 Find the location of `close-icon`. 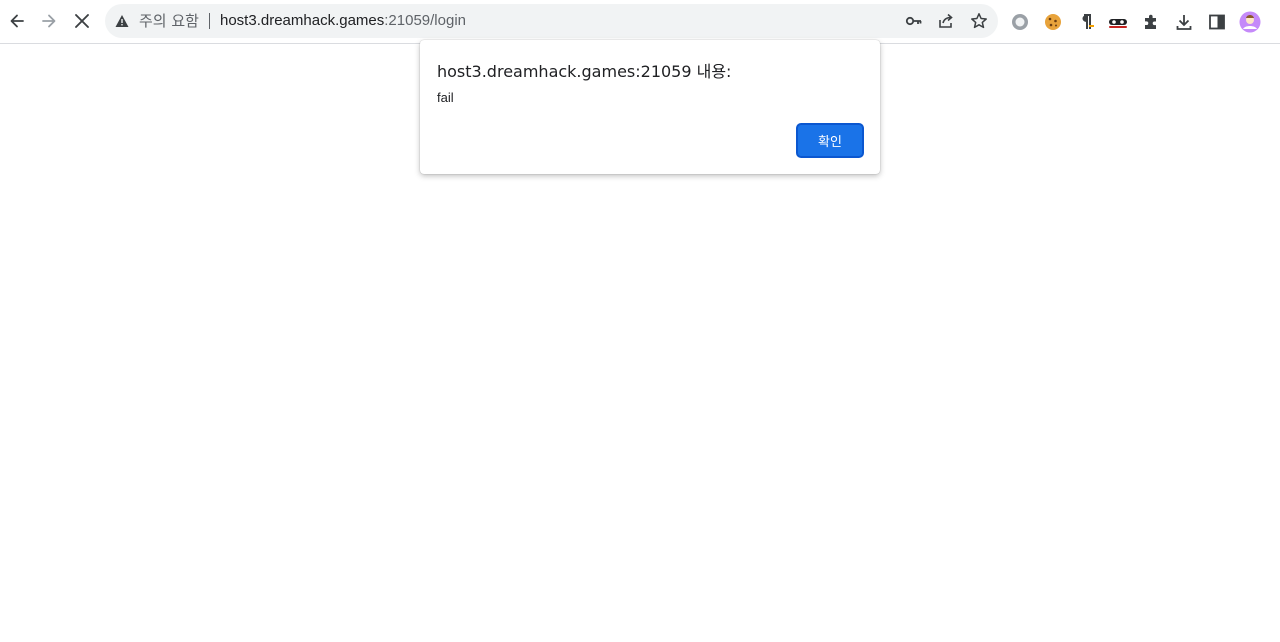

close-icon is located at coordinates (82, 21).